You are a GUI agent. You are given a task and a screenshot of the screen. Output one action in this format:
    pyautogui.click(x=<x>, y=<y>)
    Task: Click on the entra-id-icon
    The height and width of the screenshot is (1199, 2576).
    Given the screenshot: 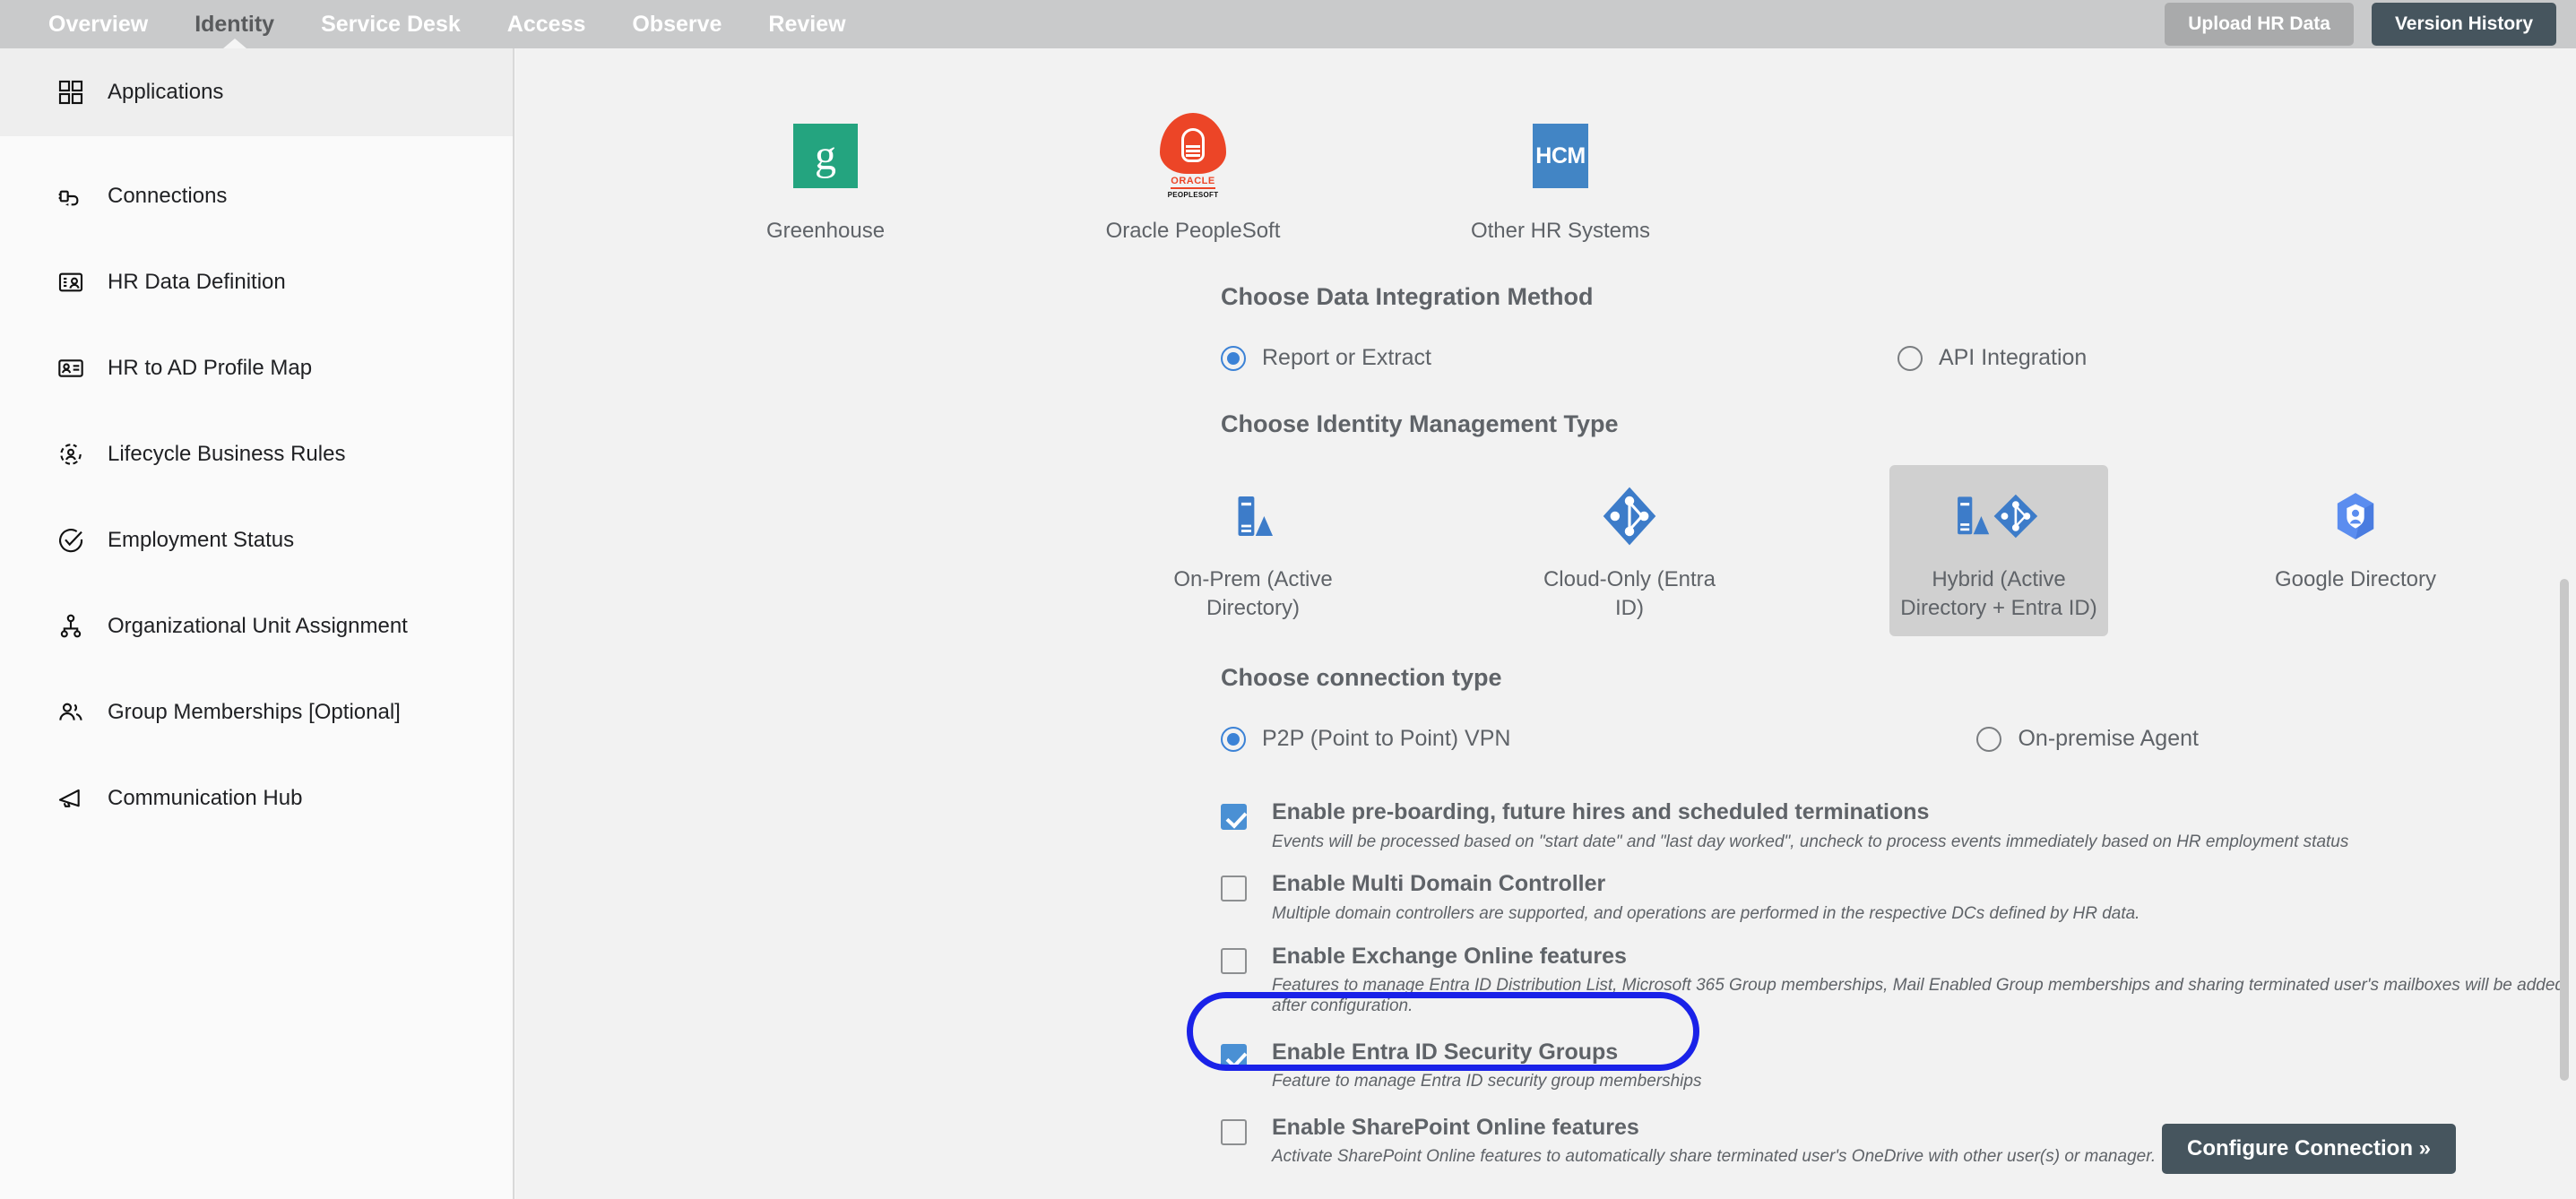 What is the action you would take?
    pyautogui.click(x=1629, y=516)
    